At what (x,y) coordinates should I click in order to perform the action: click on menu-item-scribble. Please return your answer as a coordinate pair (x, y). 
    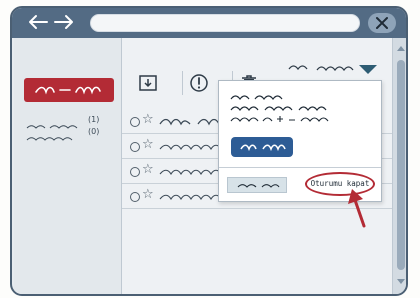
    Looking at the image, I should click on (263, 148).